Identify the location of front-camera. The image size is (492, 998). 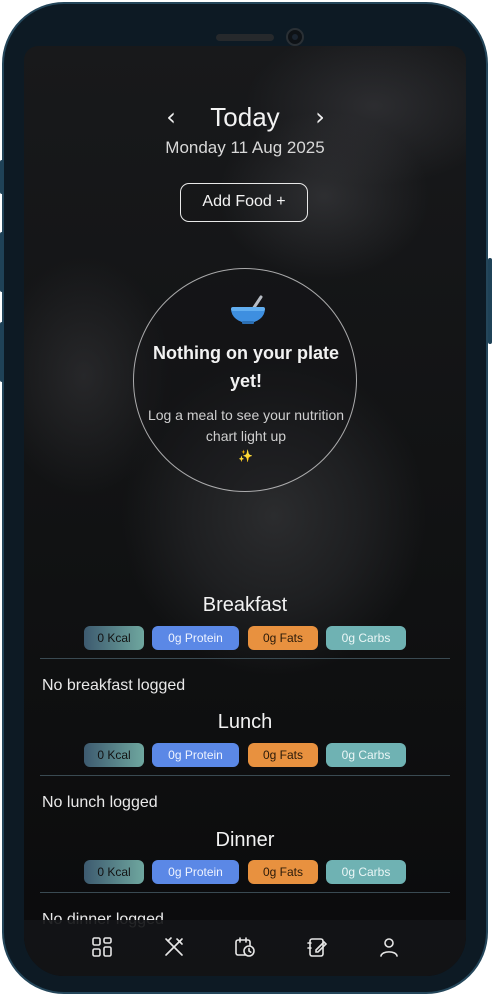
(295, 37).